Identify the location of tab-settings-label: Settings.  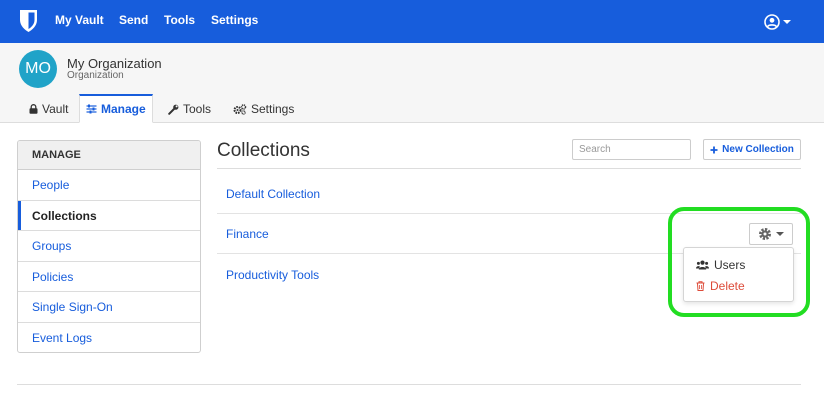
(273, 109).